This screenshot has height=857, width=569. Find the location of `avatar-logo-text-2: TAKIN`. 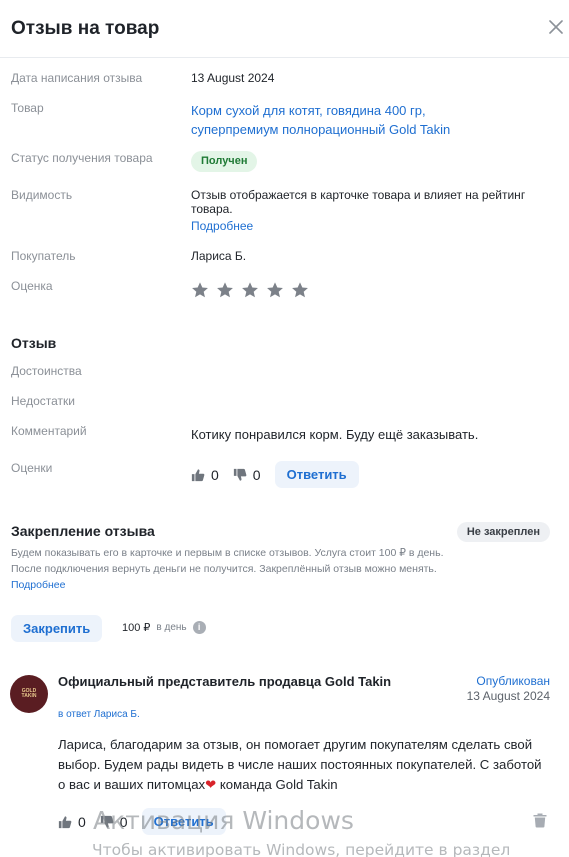

avatar-logo-text-2: TAKIN is located at coordinates (29, 696).